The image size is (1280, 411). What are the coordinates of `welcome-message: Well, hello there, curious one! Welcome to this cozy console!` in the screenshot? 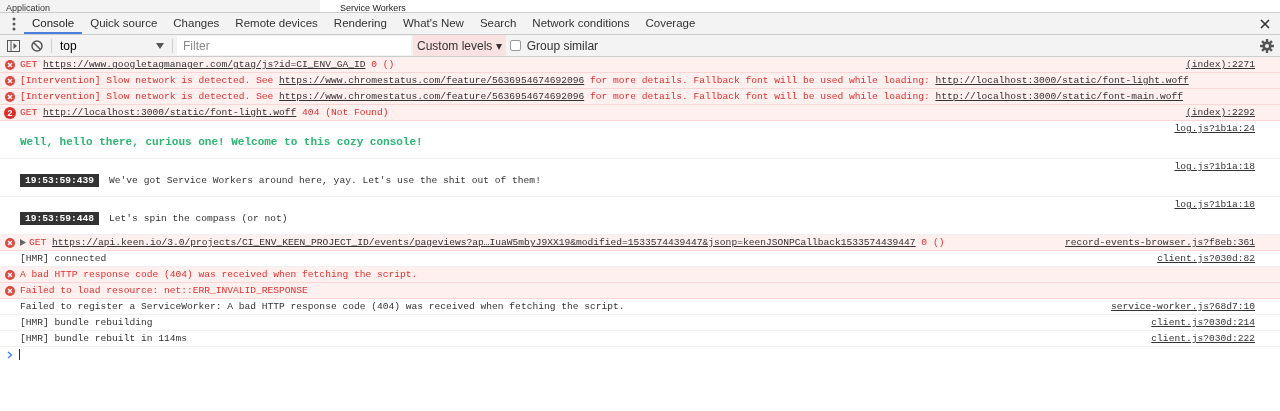 It's located at (221, 142).